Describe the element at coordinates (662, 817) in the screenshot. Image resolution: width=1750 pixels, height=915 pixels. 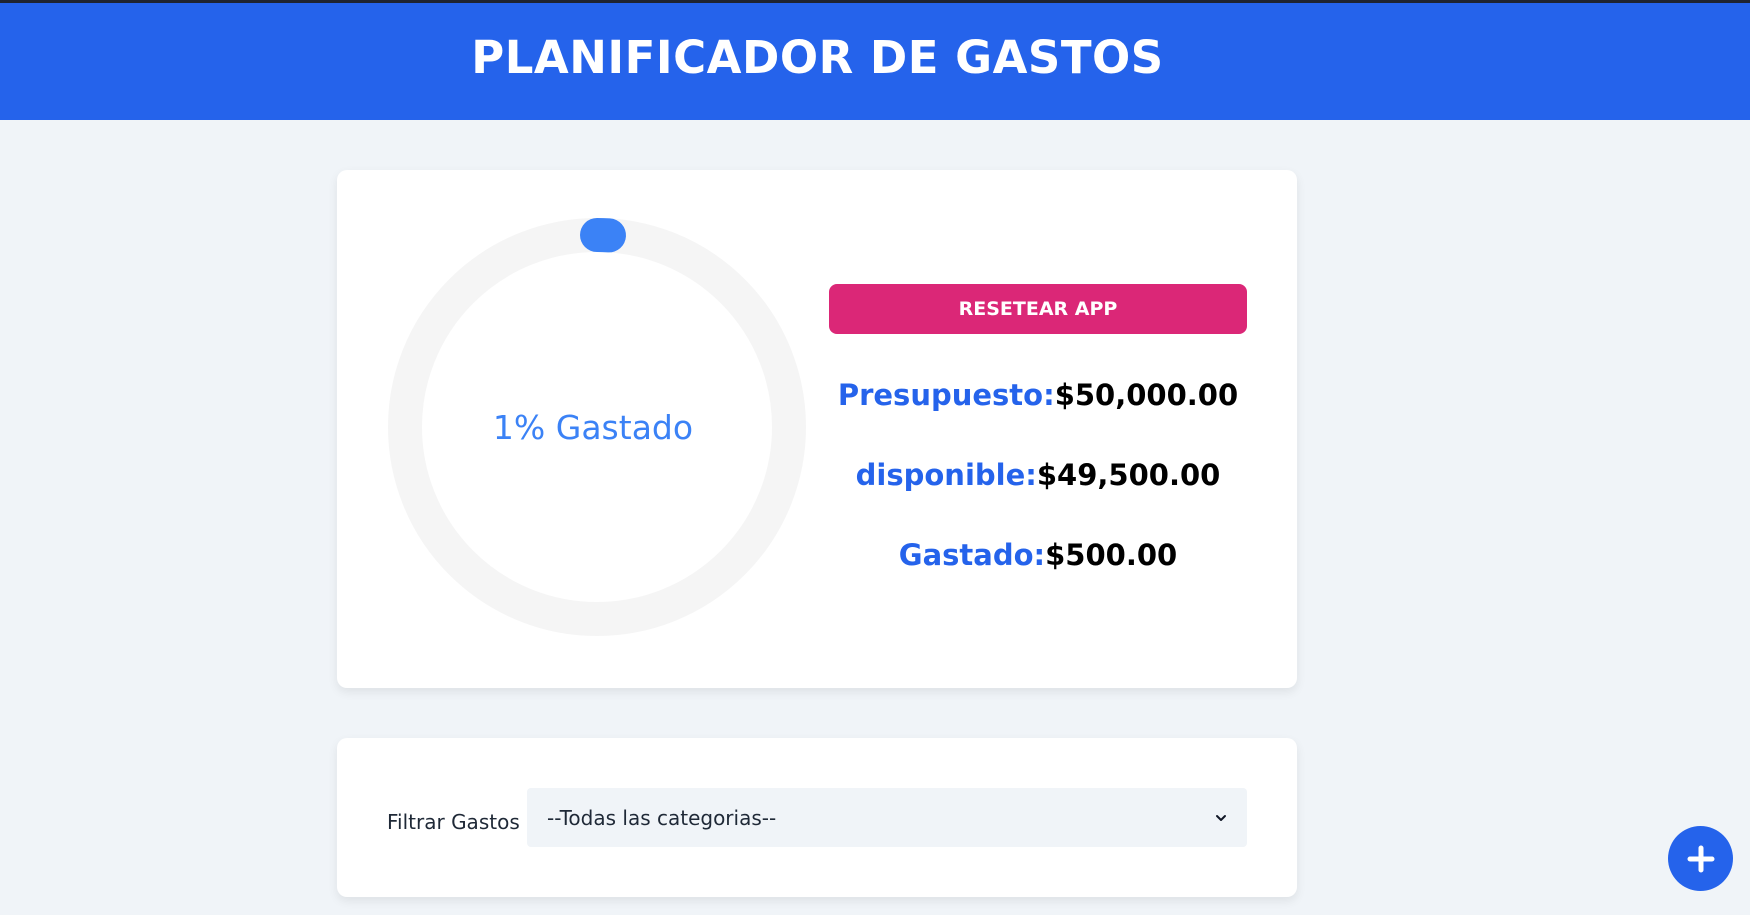
I see `filter-selected-value: --Todas las categorias--` at that location.